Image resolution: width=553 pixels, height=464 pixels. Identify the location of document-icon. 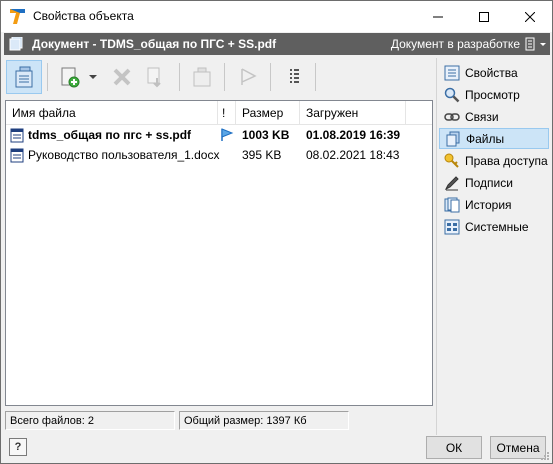
(16, 44).